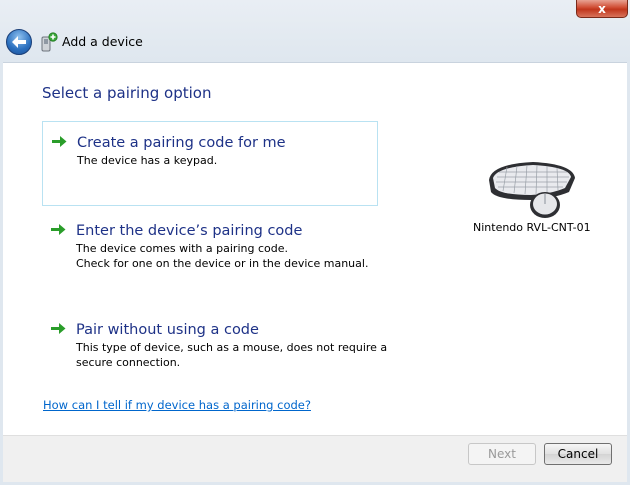 The width and height of the screenshot is (630, 485). Describe the element at coordinates (181, 143) in the screenshot. I see `option-title: Create a pairing code for me` at that location.